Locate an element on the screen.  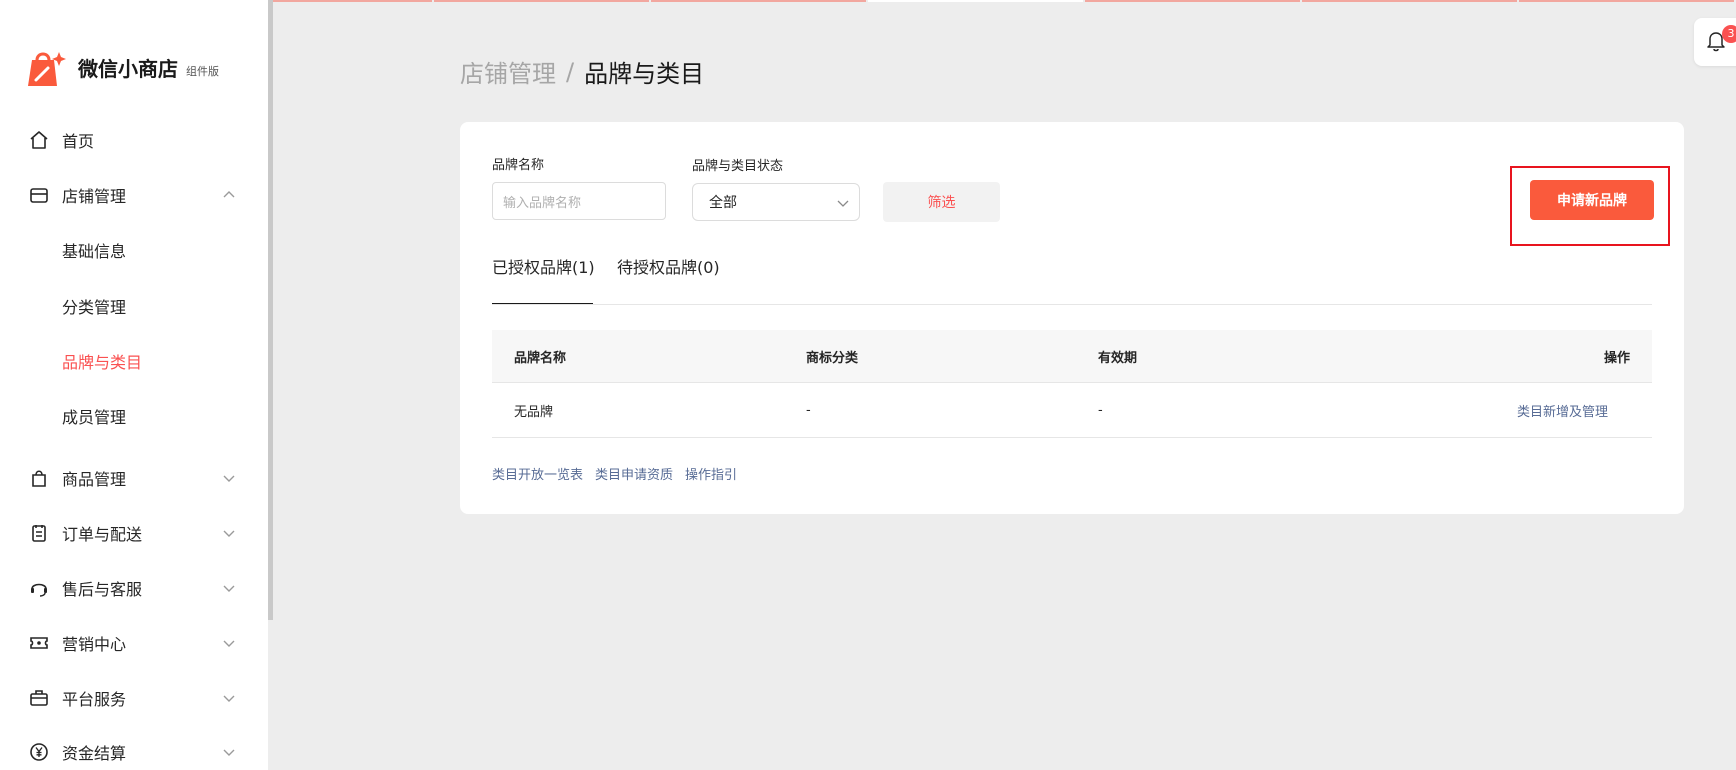
column-header-validity: 有效期 is located at coordinates (1118, 358).